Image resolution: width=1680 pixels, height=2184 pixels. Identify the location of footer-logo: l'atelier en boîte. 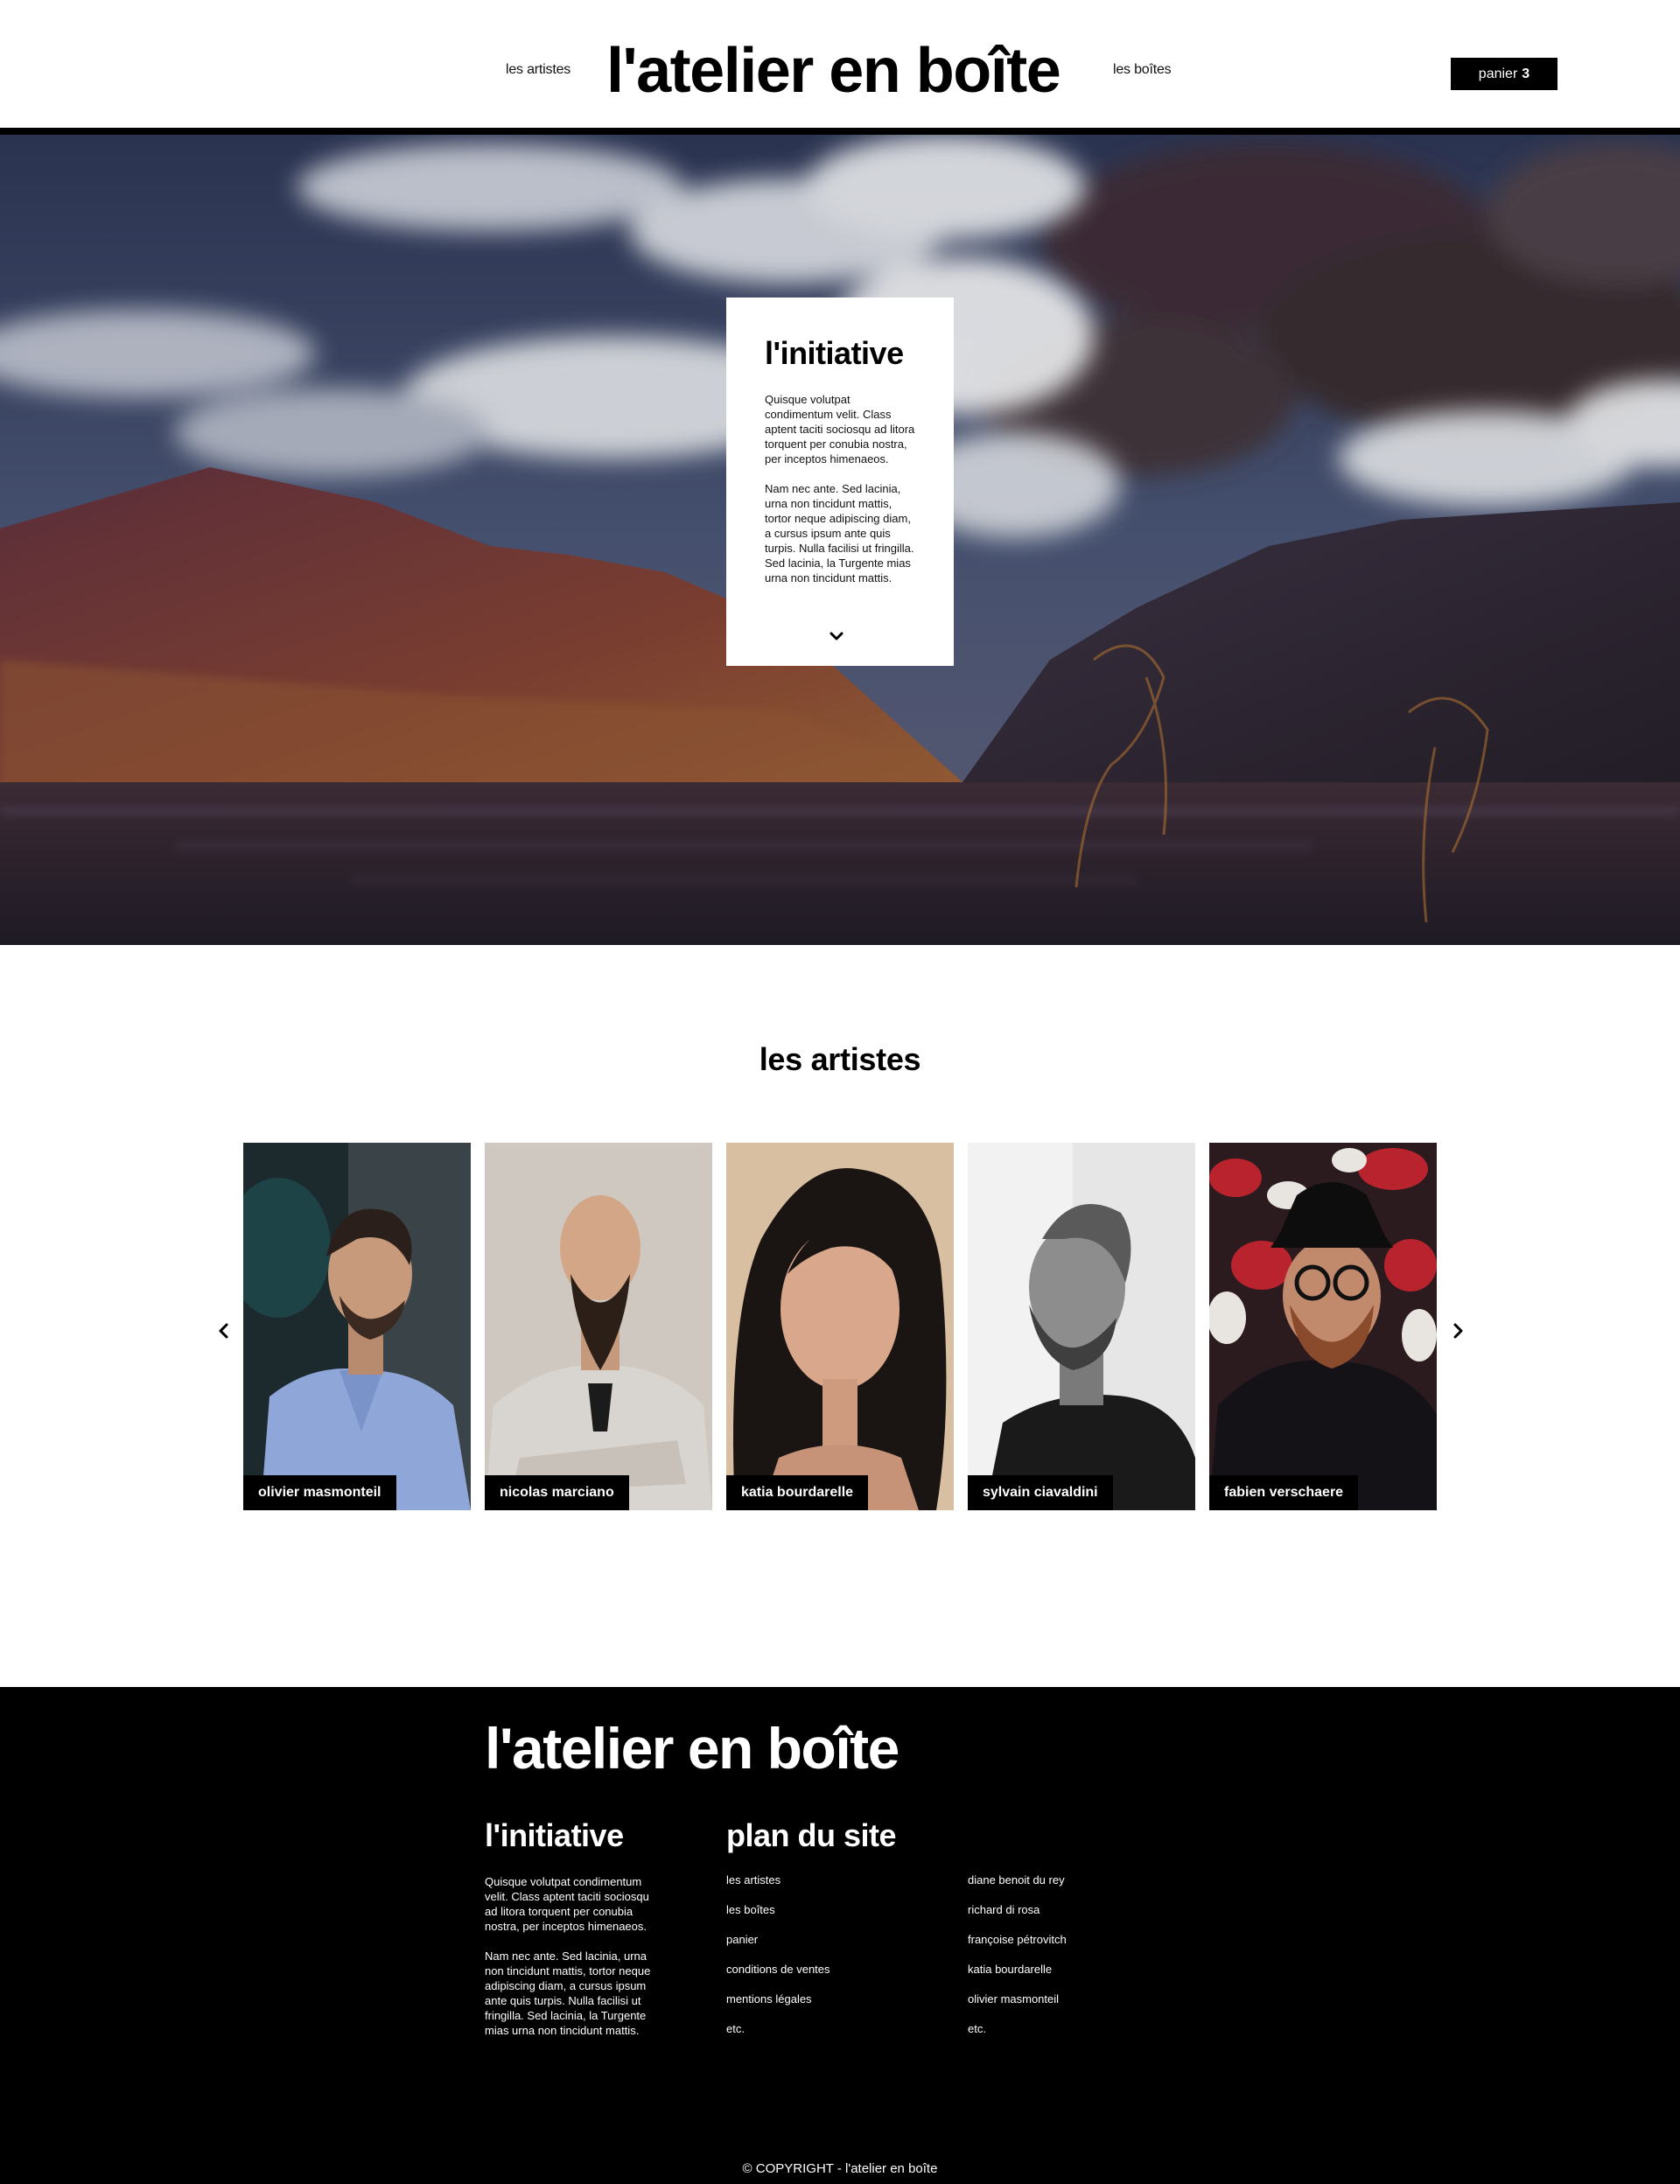
(692, 1748).